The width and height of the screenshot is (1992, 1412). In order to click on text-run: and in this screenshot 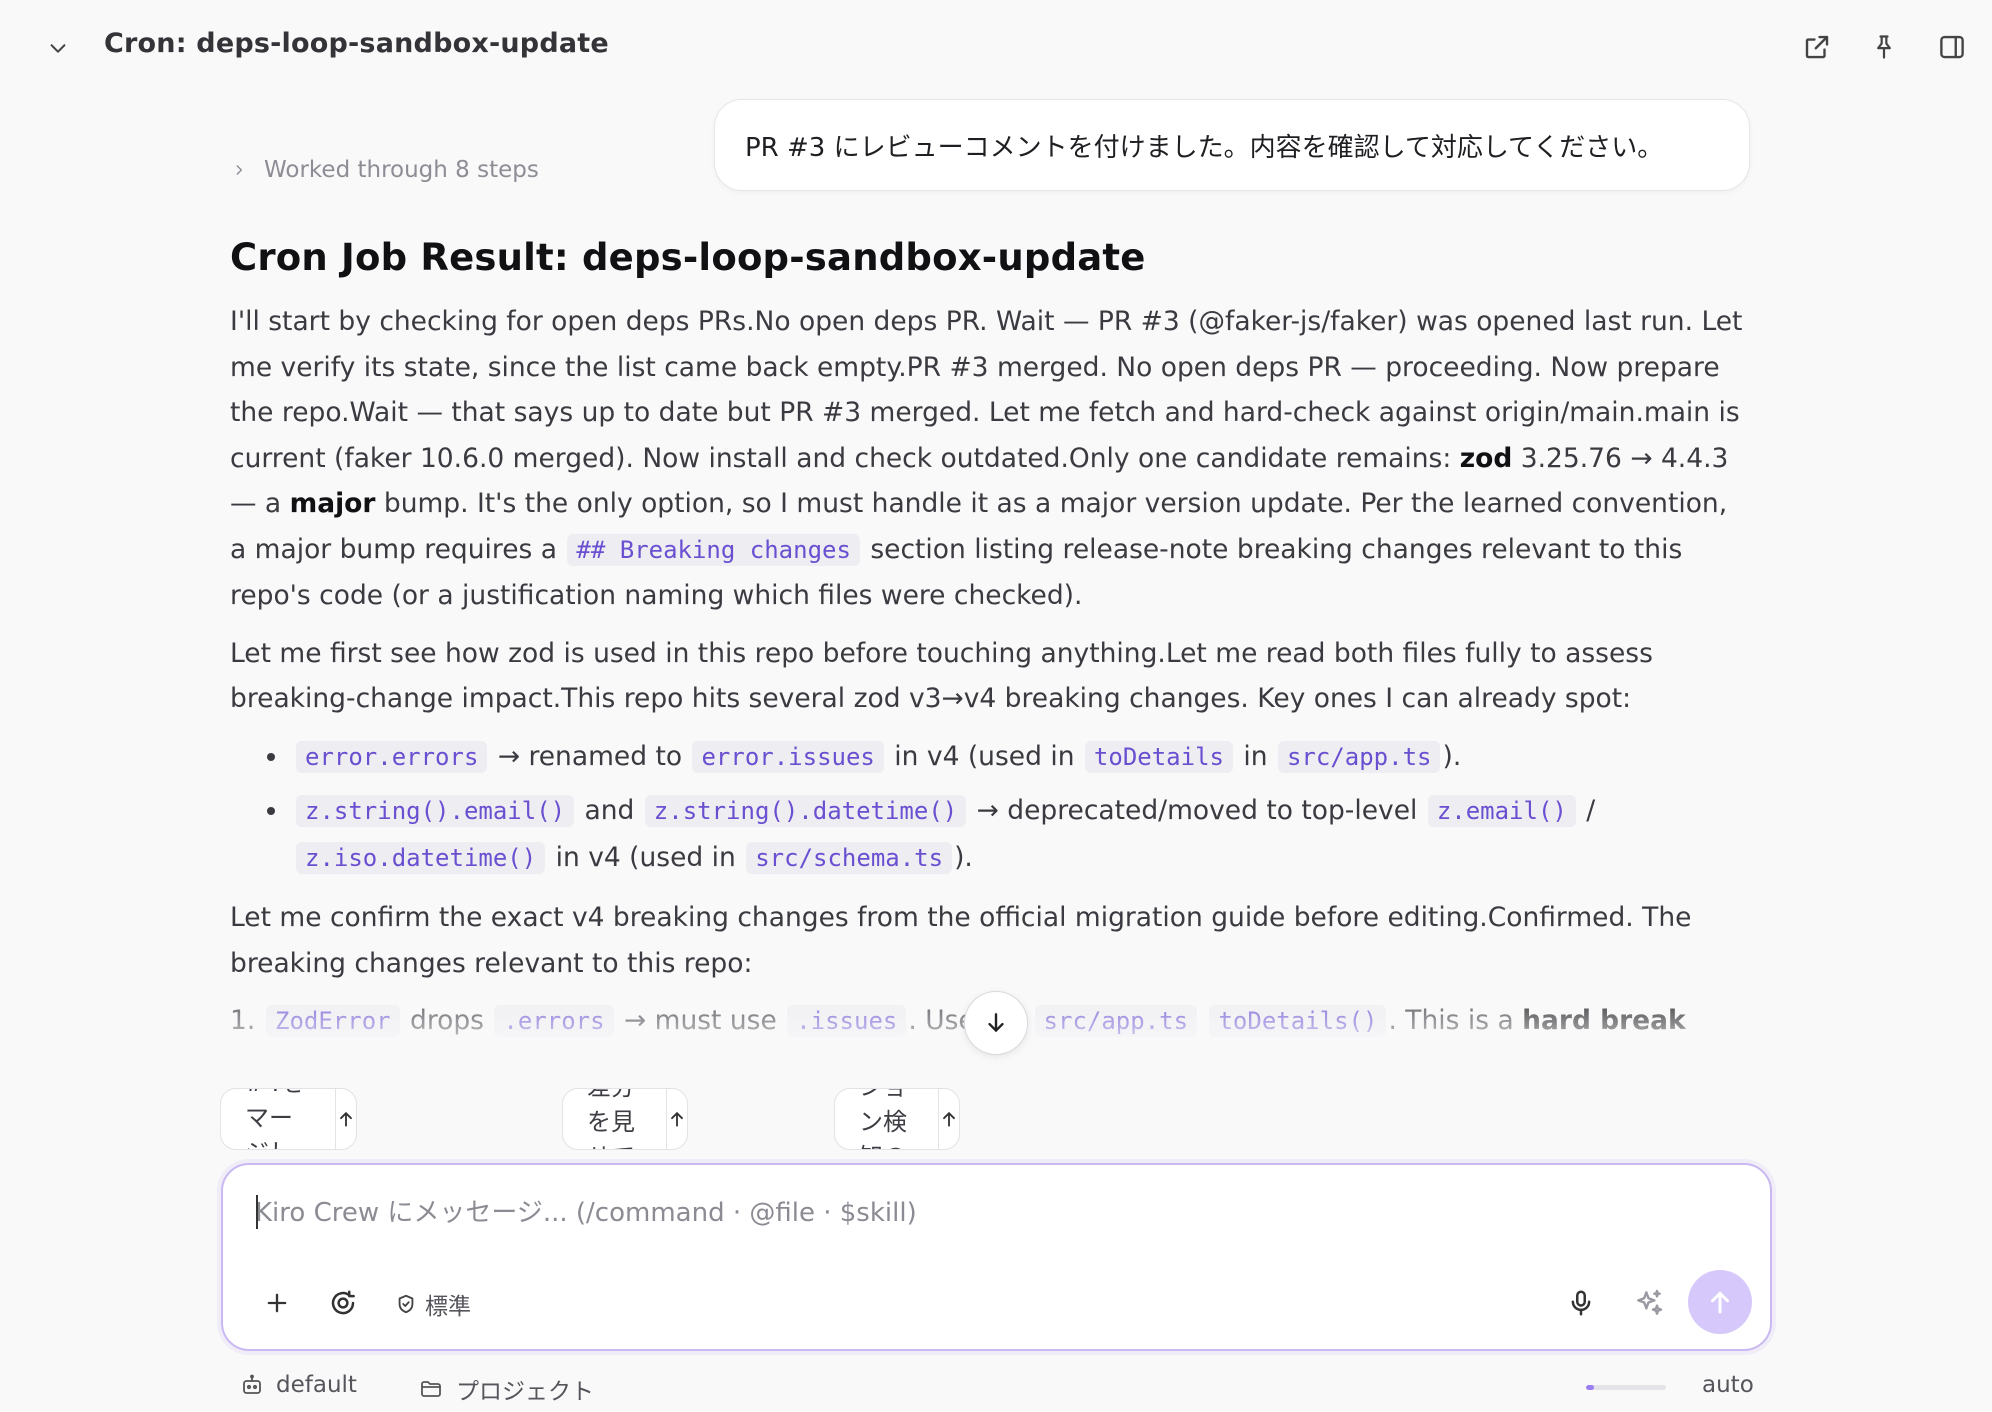, I will do `click(609, 810)`.